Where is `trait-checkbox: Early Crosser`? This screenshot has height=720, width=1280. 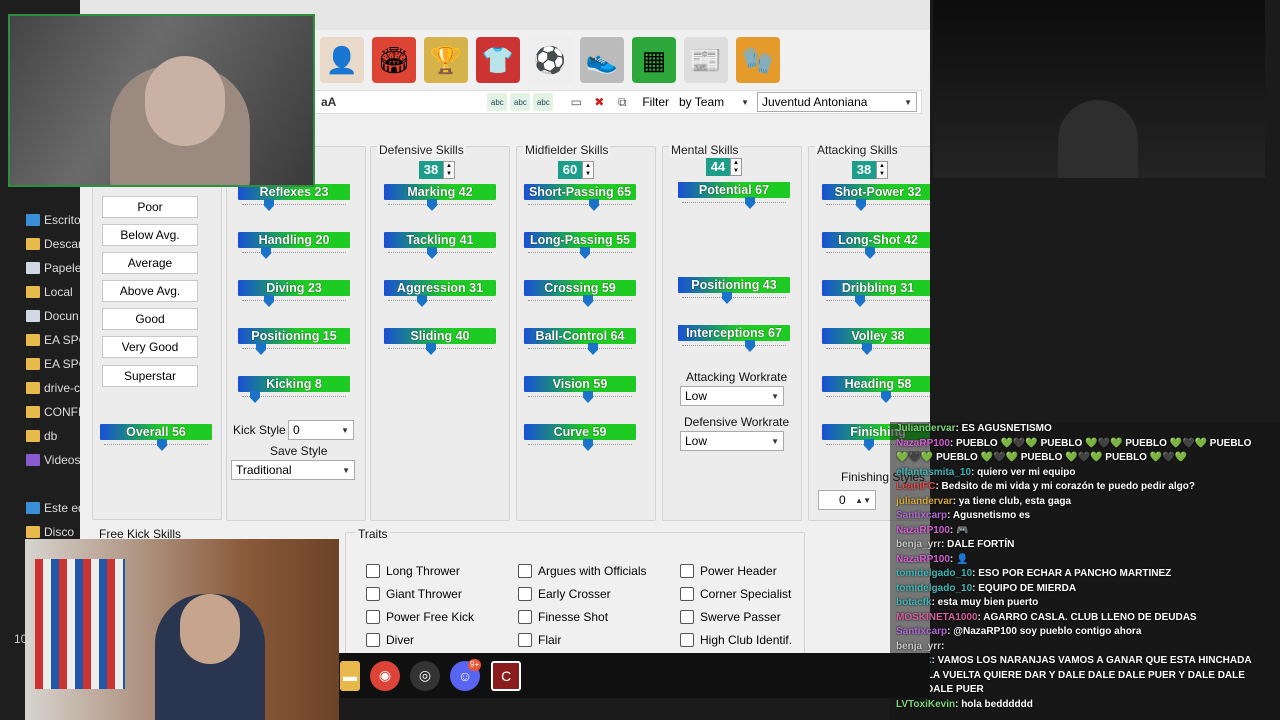
trait-checkbox: Early Crosser is located at coordinates (564, 594).